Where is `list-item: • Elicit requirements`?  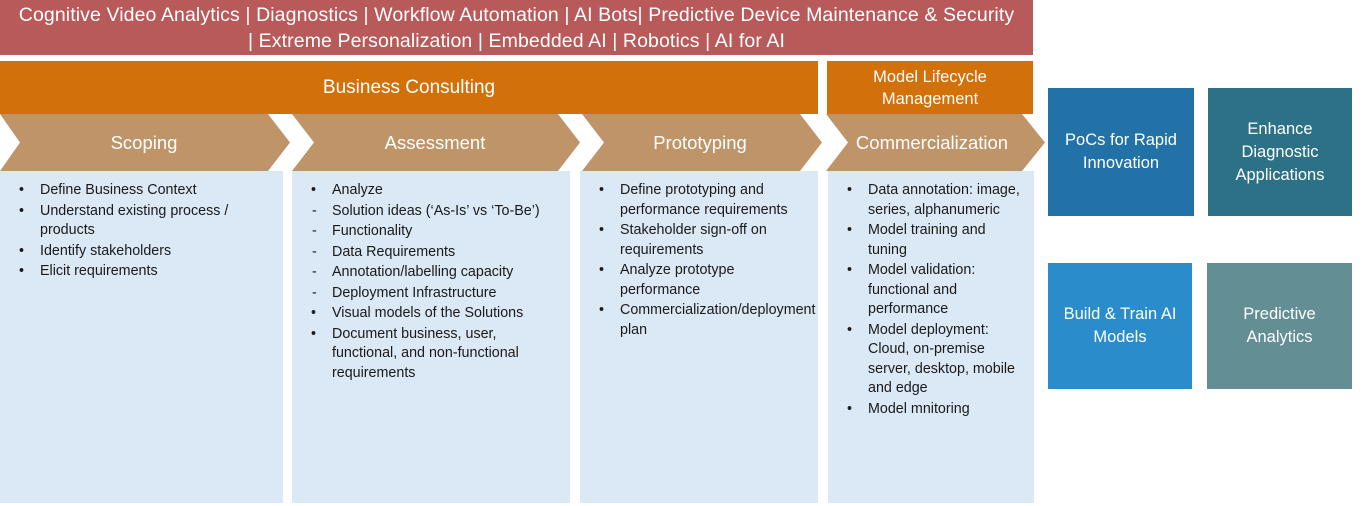
list-item: • Elicit requirements is located at coordinates (142, 272).